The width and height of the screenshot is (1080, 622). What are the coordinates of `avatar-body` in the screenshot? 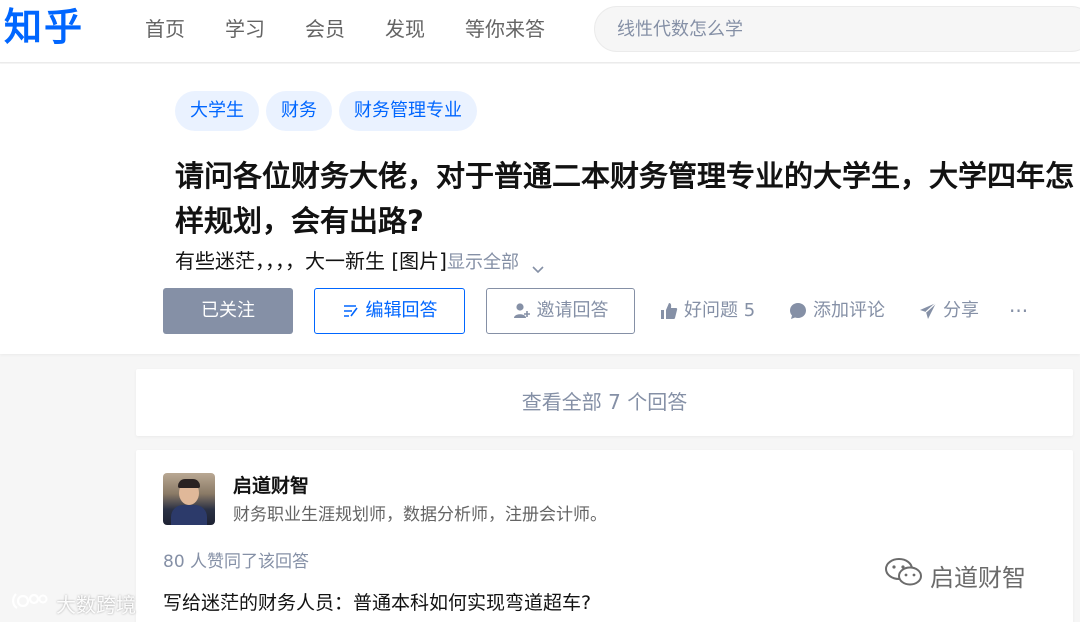 It's located at (189, 515).